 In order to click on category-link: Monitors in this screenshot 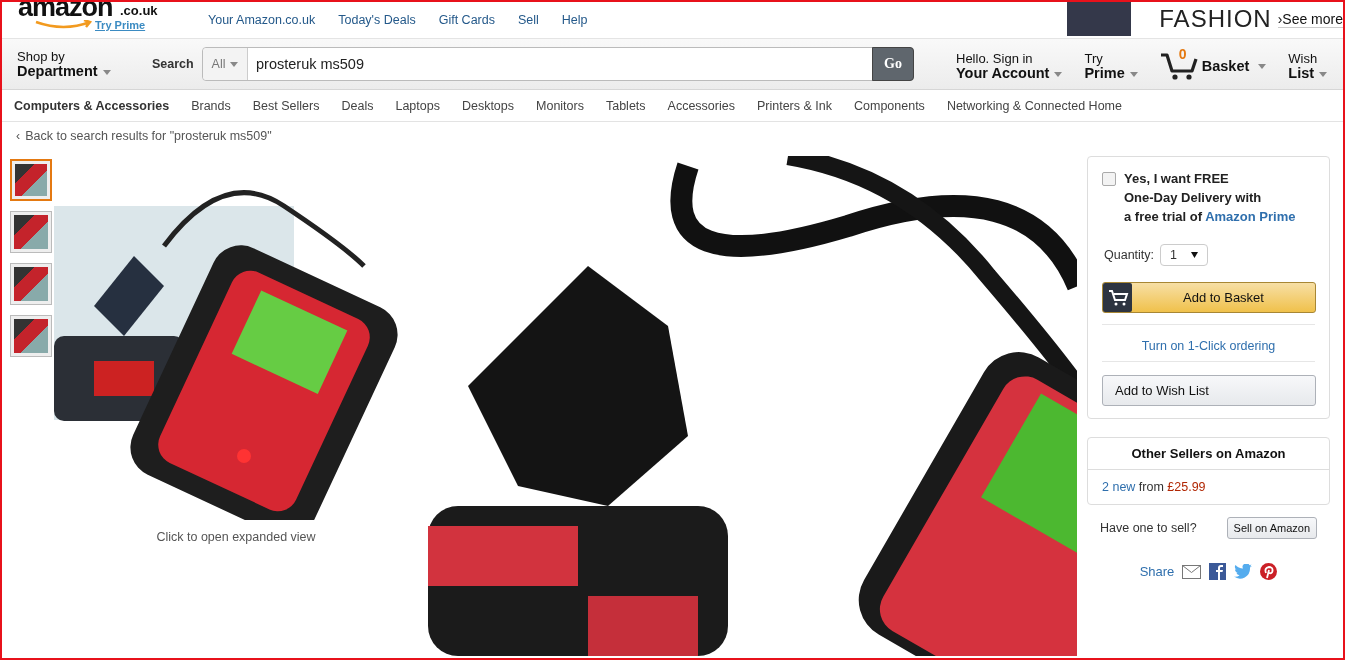, I will do `click(560, 105)`.